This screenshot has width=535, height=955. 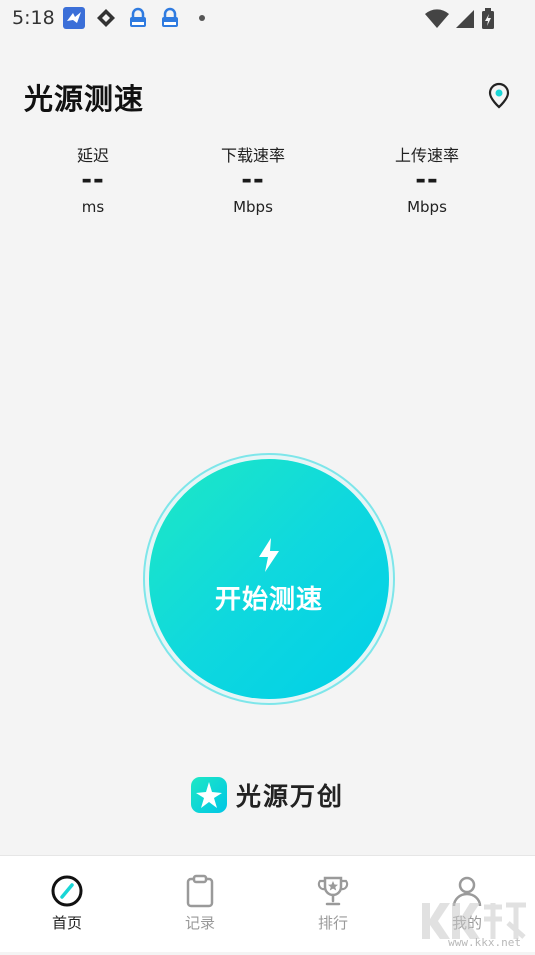 I want to click on status-bar: 5:18, so click(x=267, y=18).